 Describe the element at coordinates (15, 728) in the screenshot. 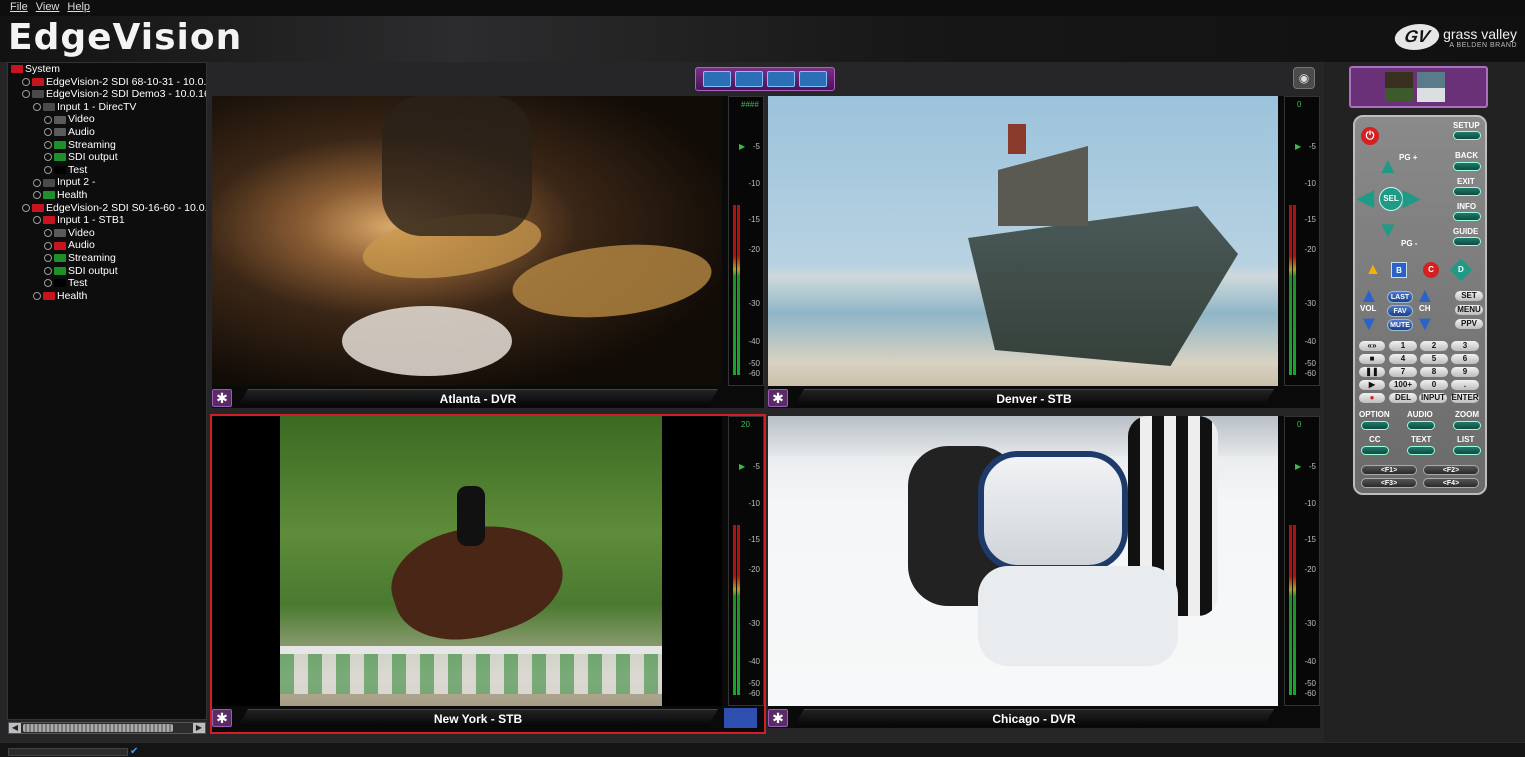

I see `scroll-left-icon: ◀` at that location.